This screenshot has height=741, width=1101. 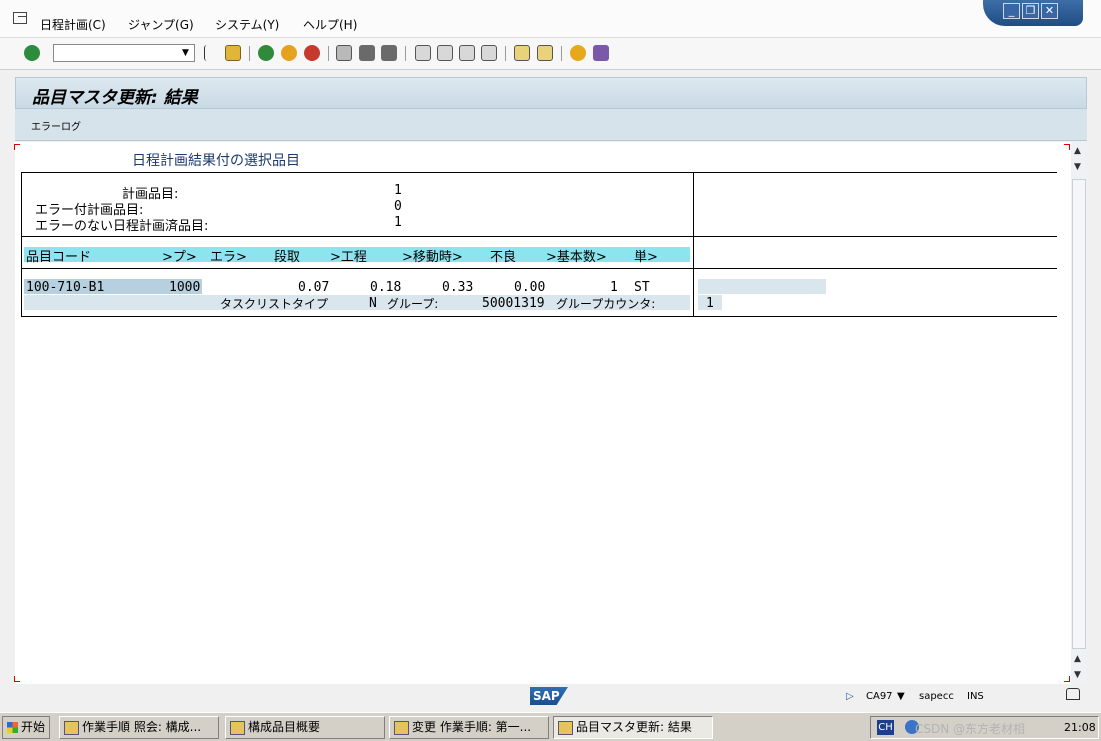 I want to click on start-button: 开始, so click(x=26, y=727).